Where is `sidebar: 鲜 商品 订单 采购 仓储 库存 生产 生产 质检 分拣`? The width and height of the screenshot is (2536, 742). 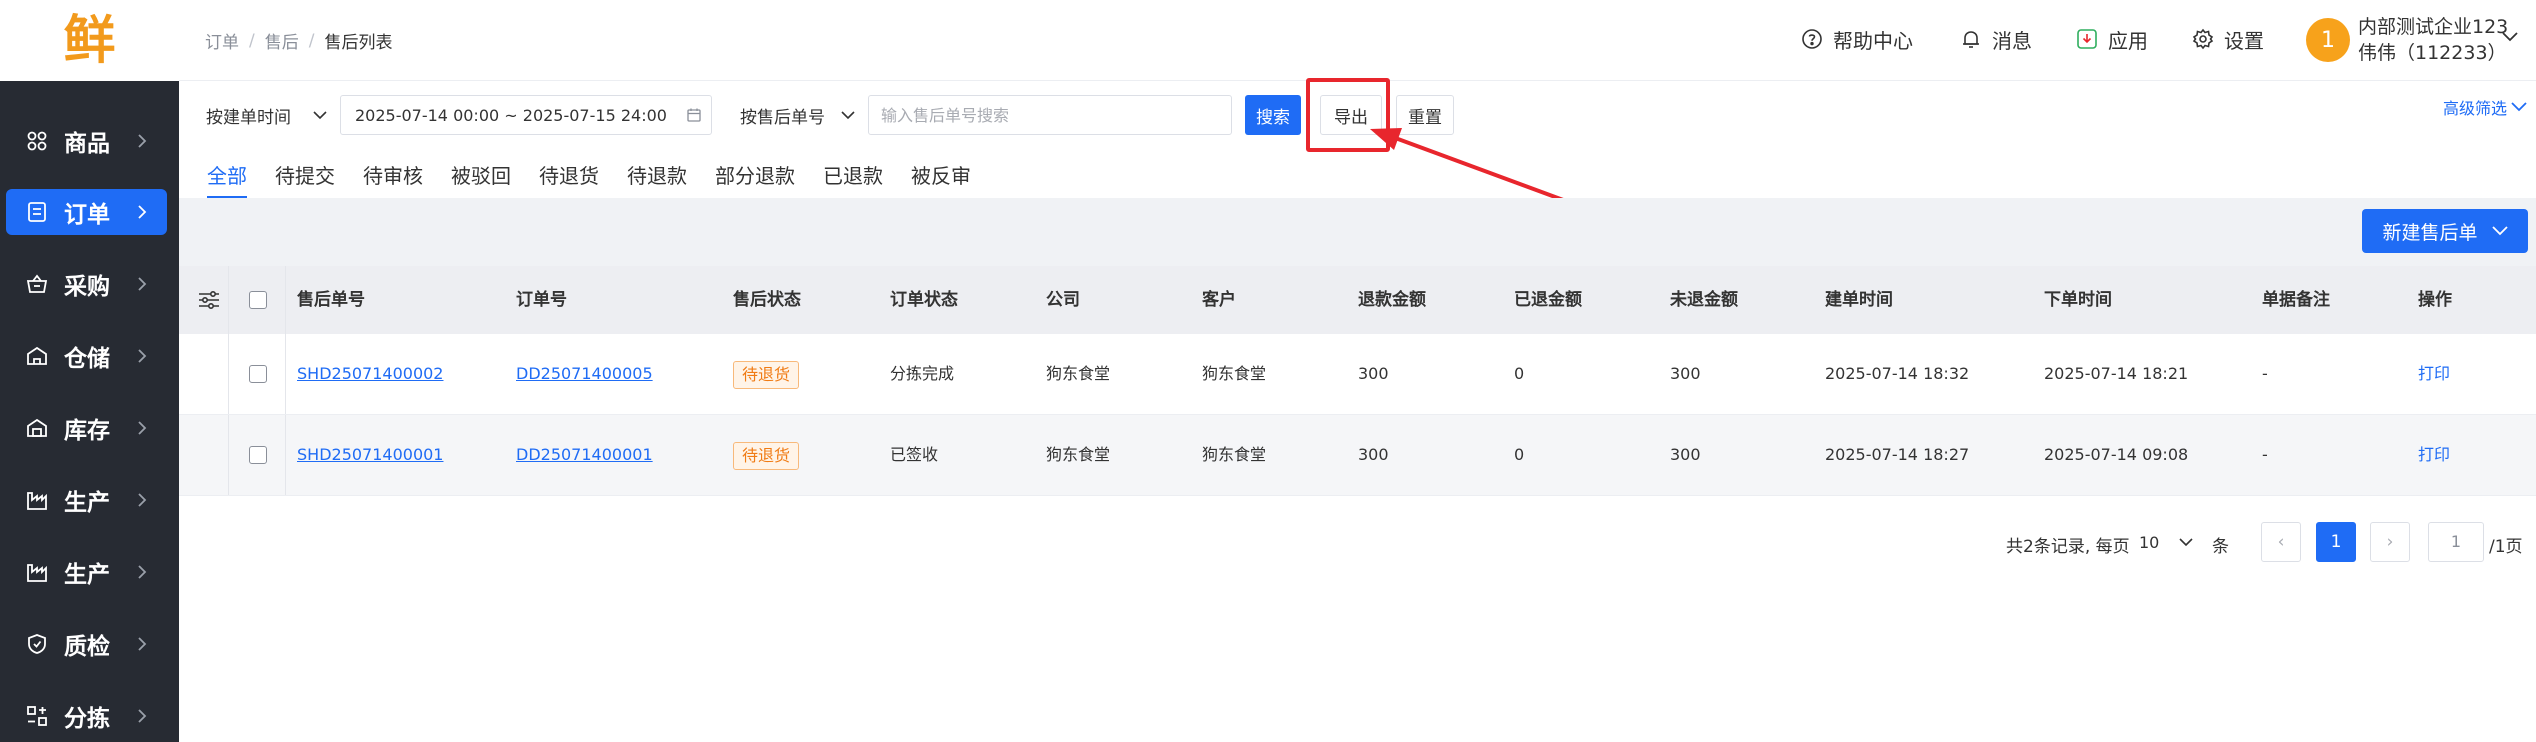
sidebar: 鲜 商品 订单 采购 仓储 库存 生产 生产 质检 分拣 is located at coordinates (89, 371).